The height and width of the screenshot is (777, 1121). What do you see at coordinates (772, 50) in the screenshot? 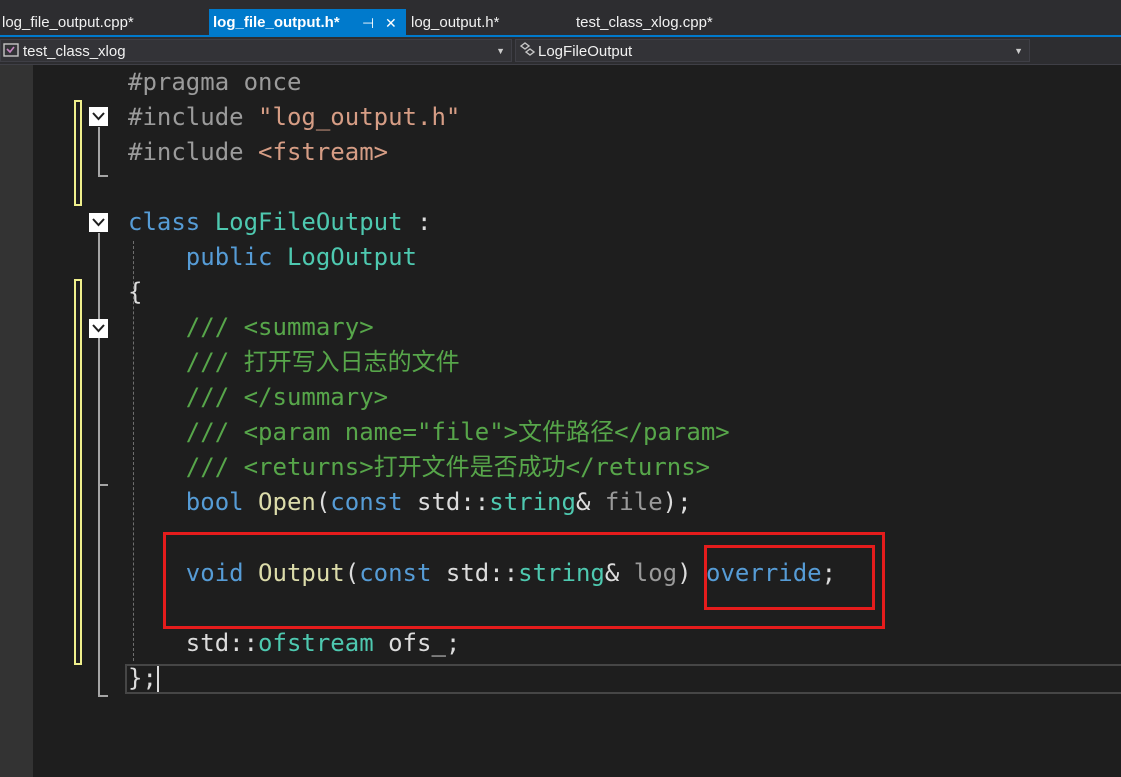
I see `class-dropdown: LogFileOutput ▼` at bounding box center [772, 50].